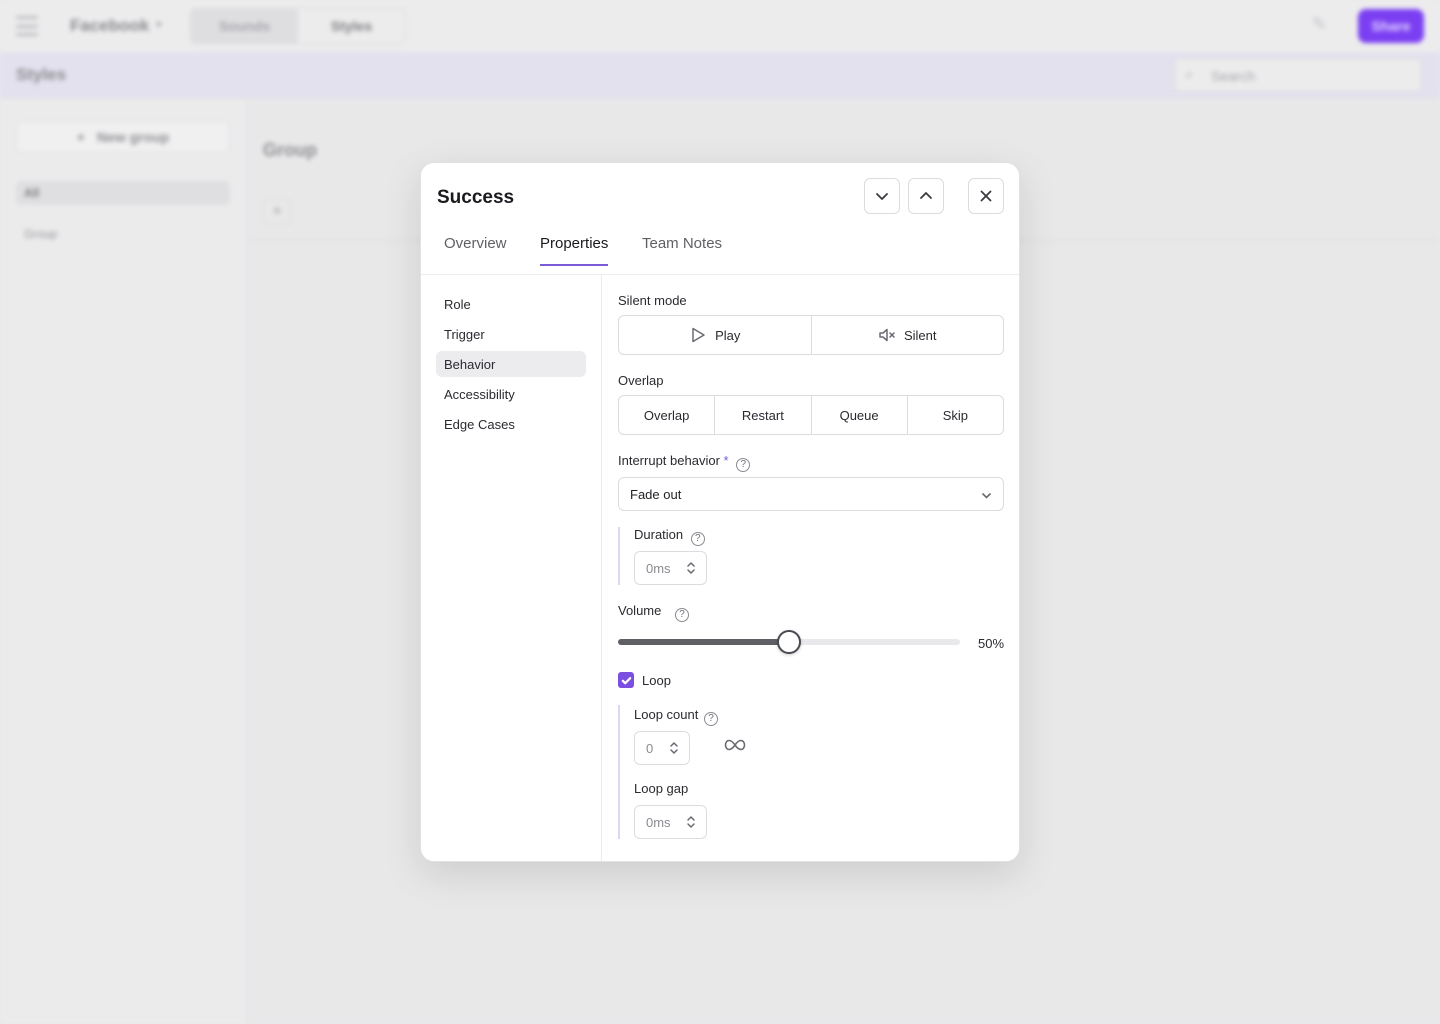 The width and height of the screenshot is (1440, 1024). Describe the element at coordinates (27, 26) in the screenshot. I see `menu-icon` at that location.